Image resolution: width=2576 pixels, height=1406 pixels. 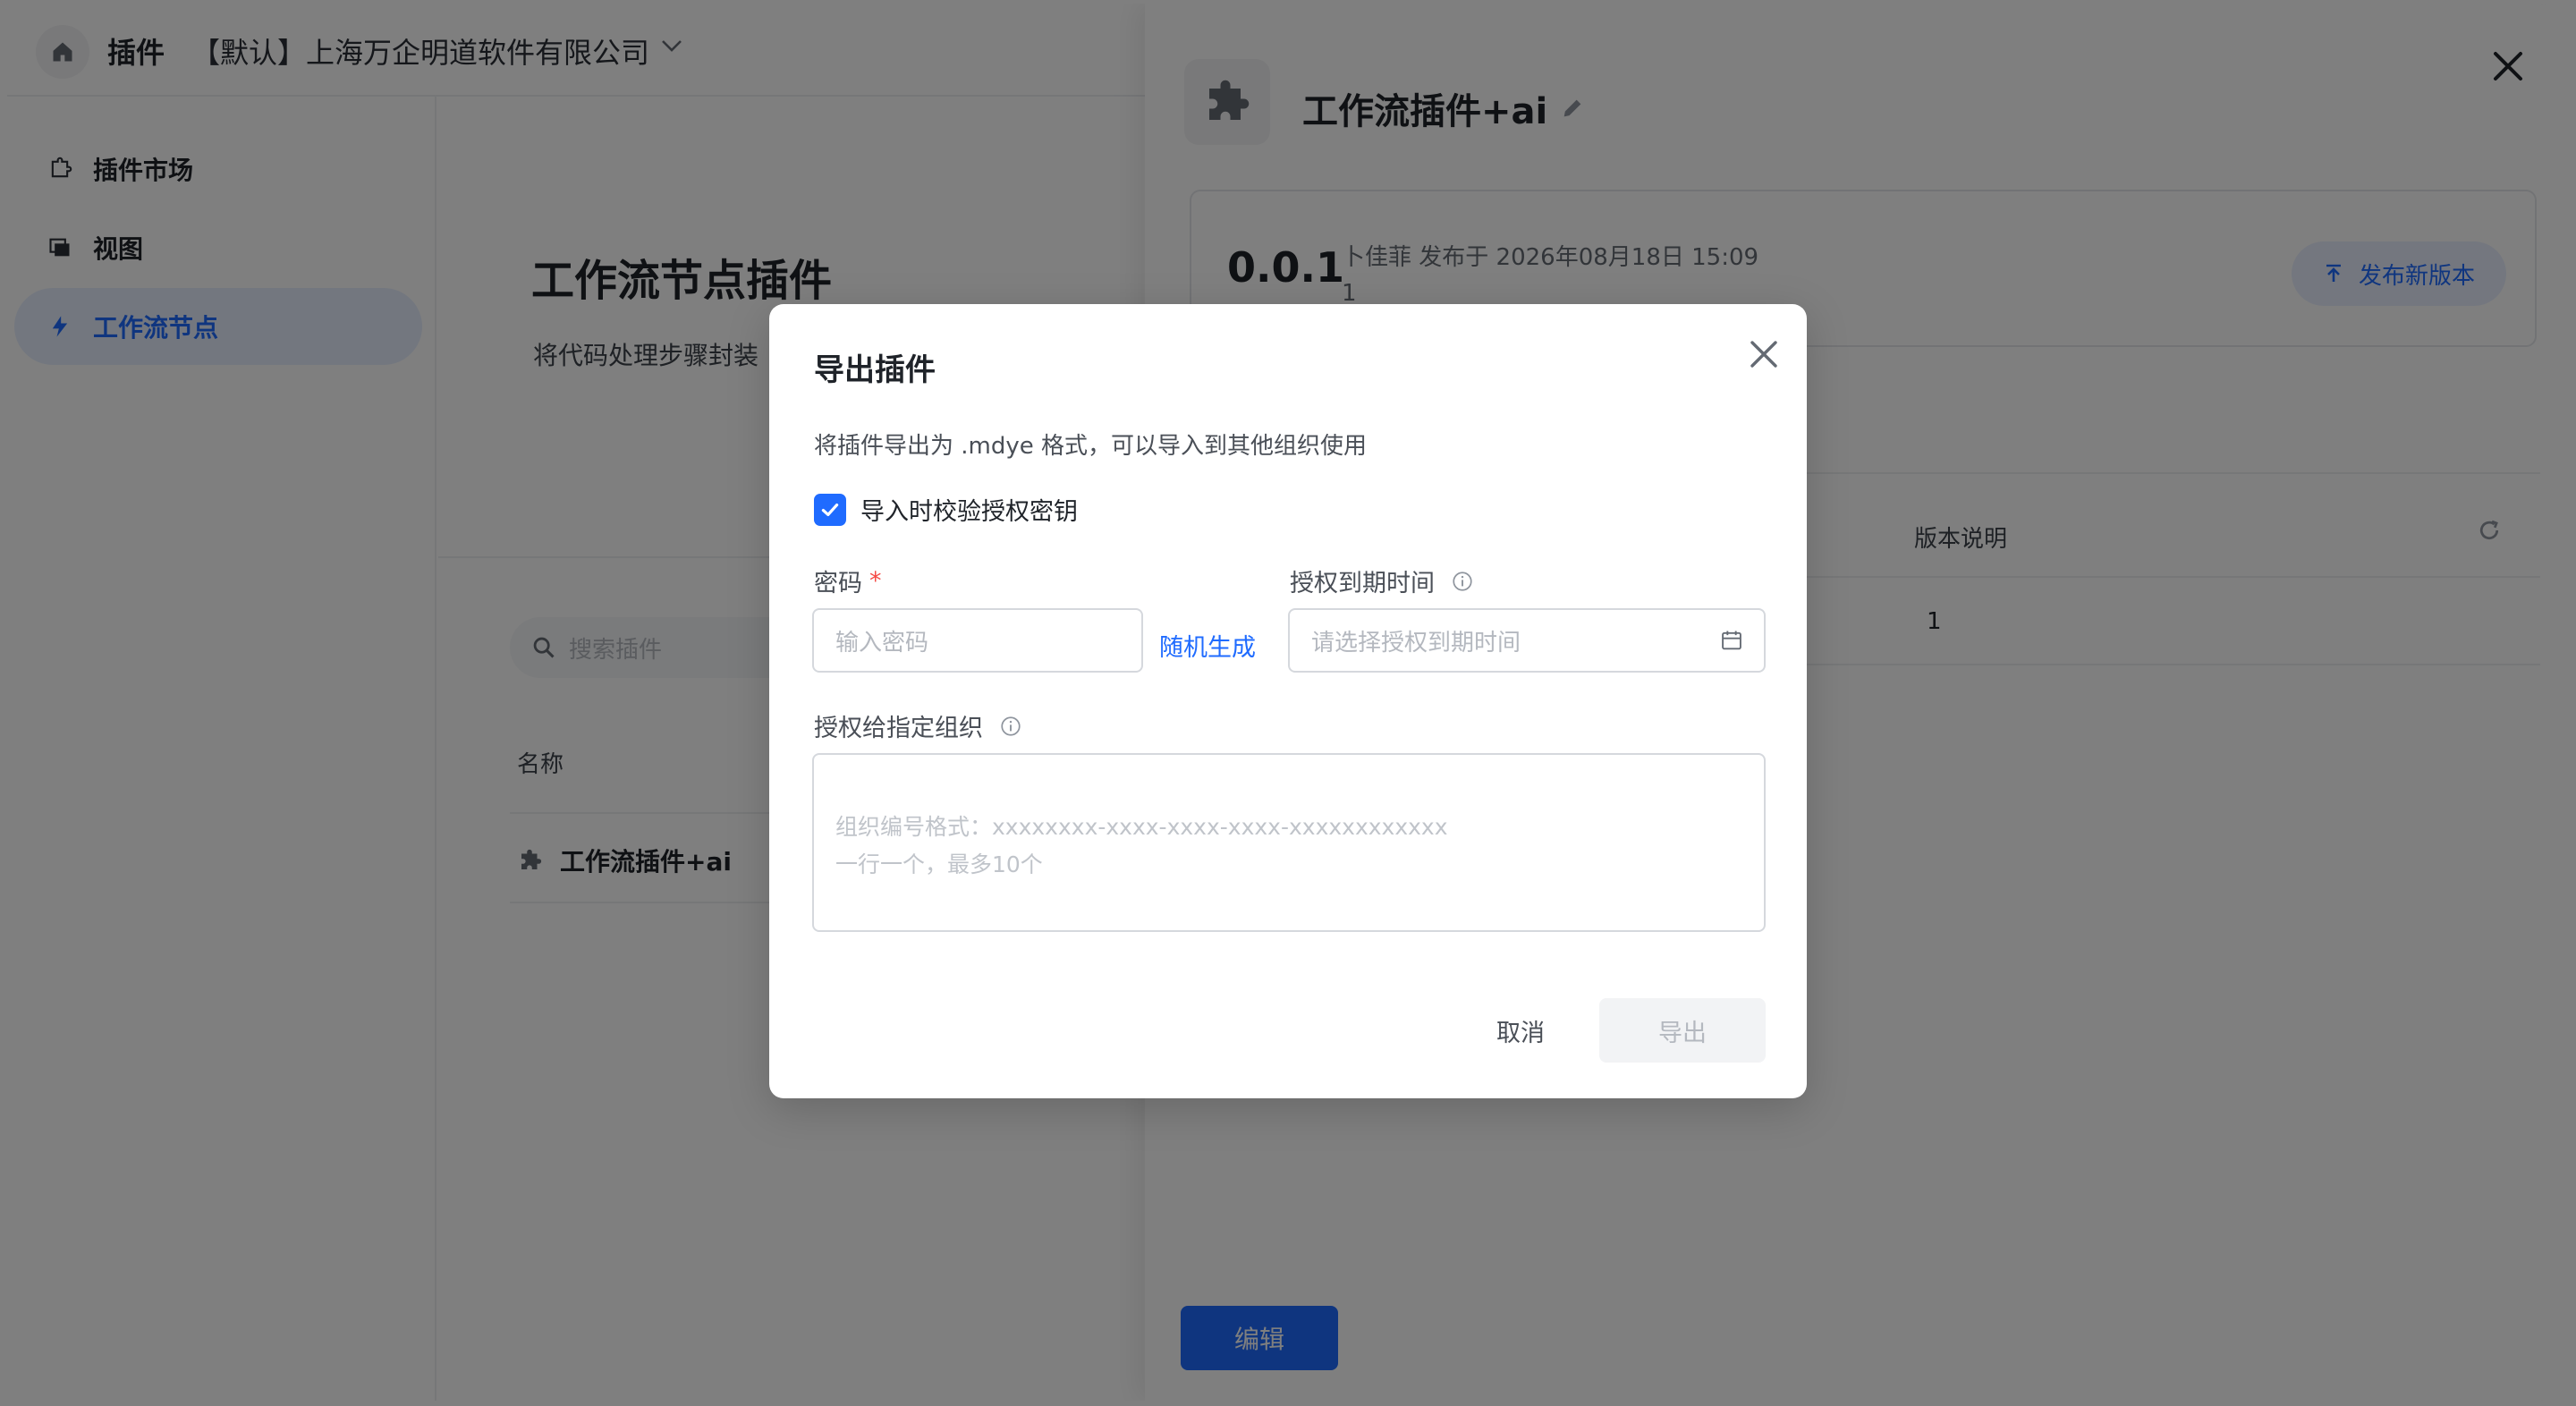 What do you see at coordinates (1764, 354) in the screenshot?
I see `close-icon` at bounding box center [1764, 354].